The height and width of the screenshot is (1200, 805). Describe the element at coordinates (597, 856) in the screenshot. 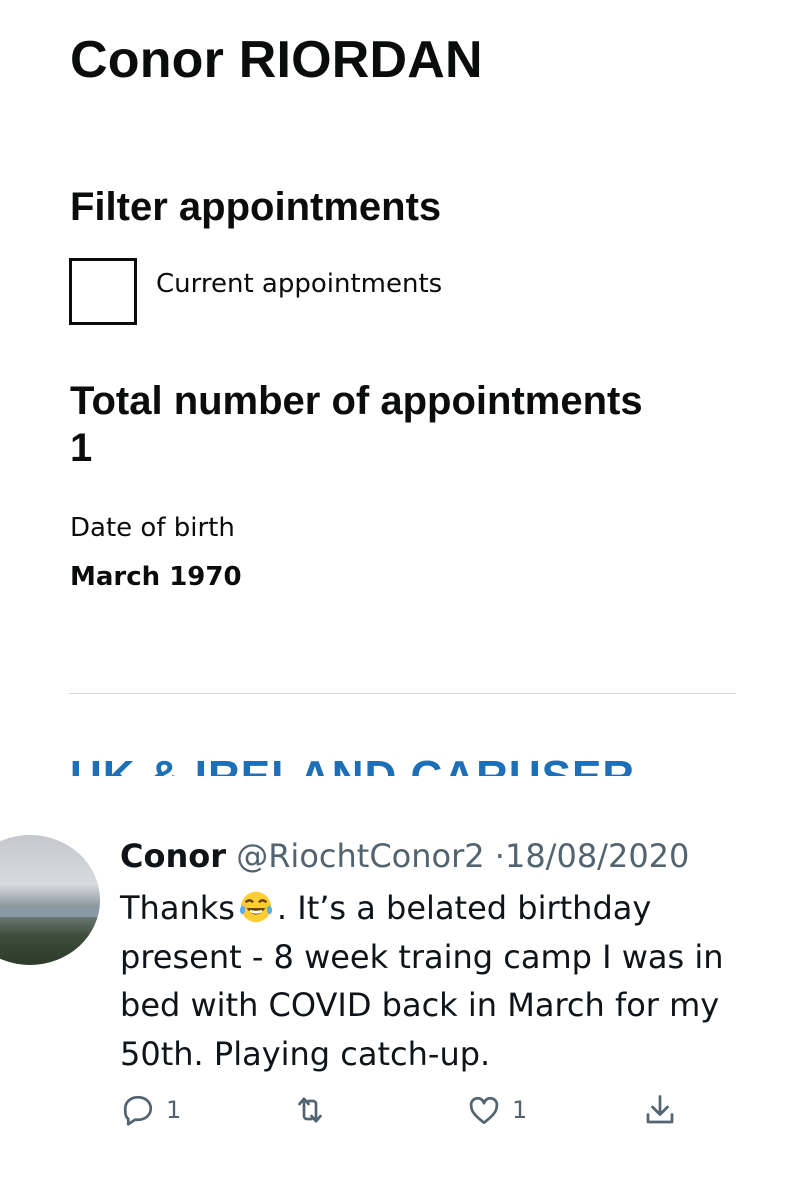

I see `tweet-date: 18/08/2020` at that location.